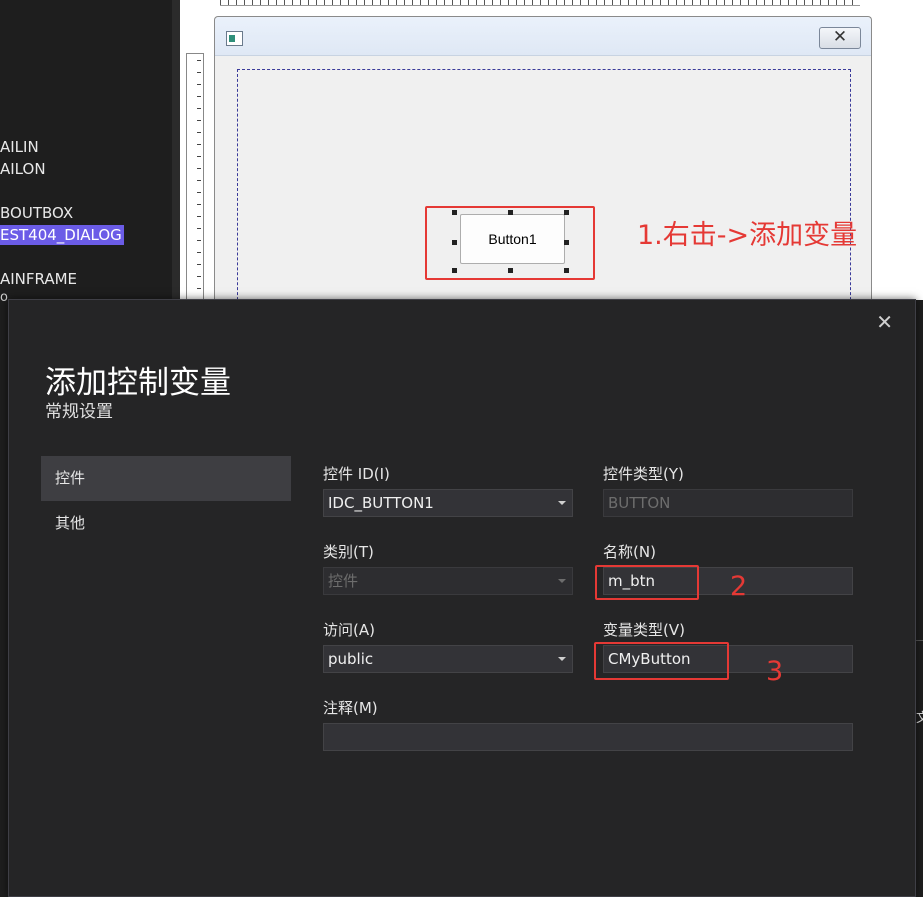  Describe the element at coordinates (919, 718) in the screenshot. I see `right-edge-text: 文` at that location.